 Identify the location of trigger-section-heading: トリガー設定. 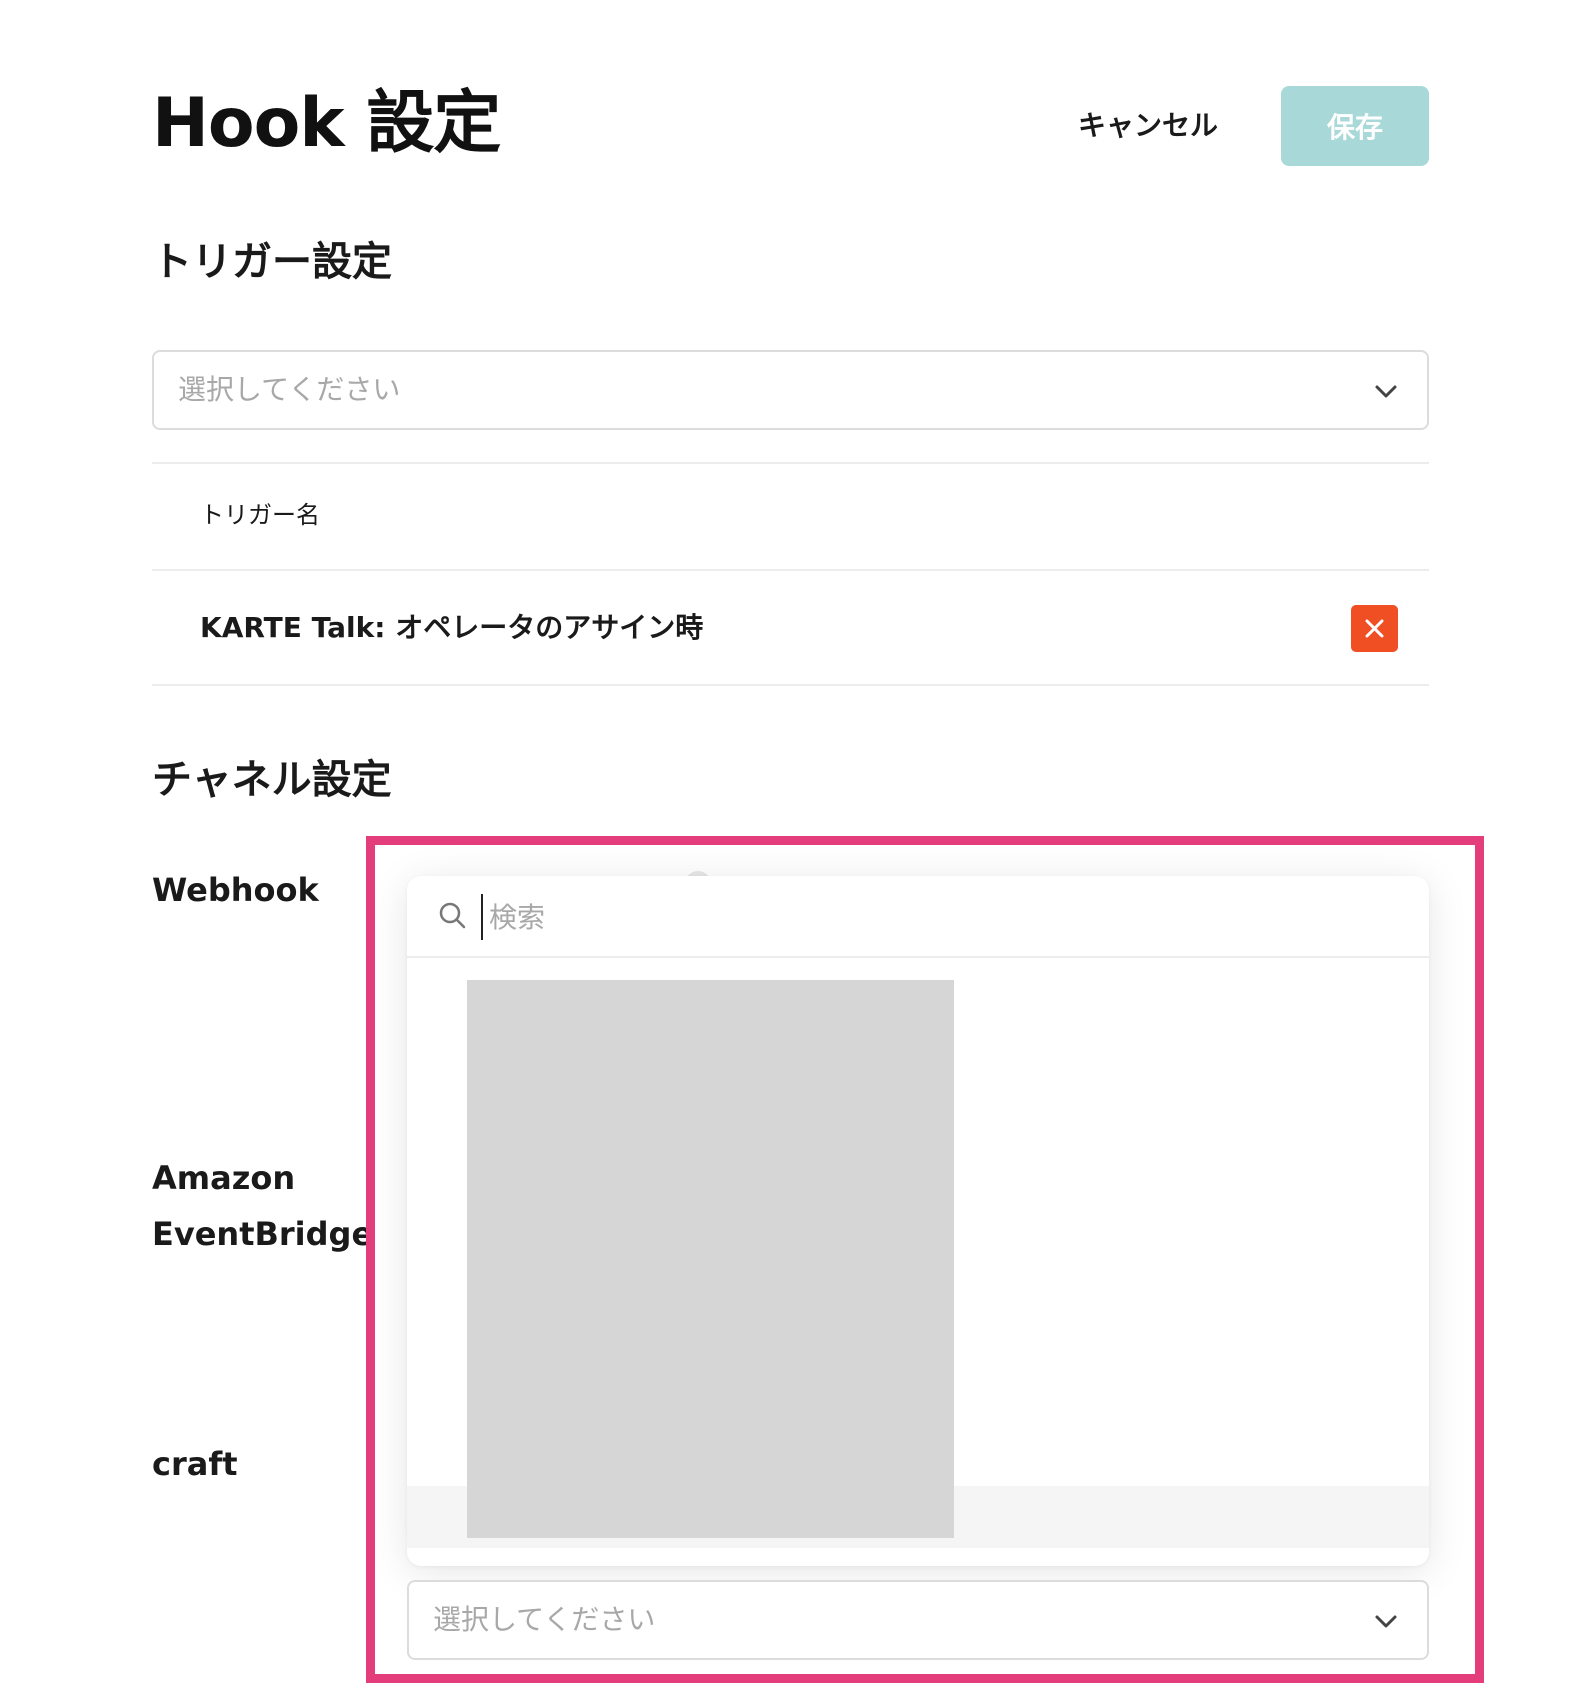
(272, 262).